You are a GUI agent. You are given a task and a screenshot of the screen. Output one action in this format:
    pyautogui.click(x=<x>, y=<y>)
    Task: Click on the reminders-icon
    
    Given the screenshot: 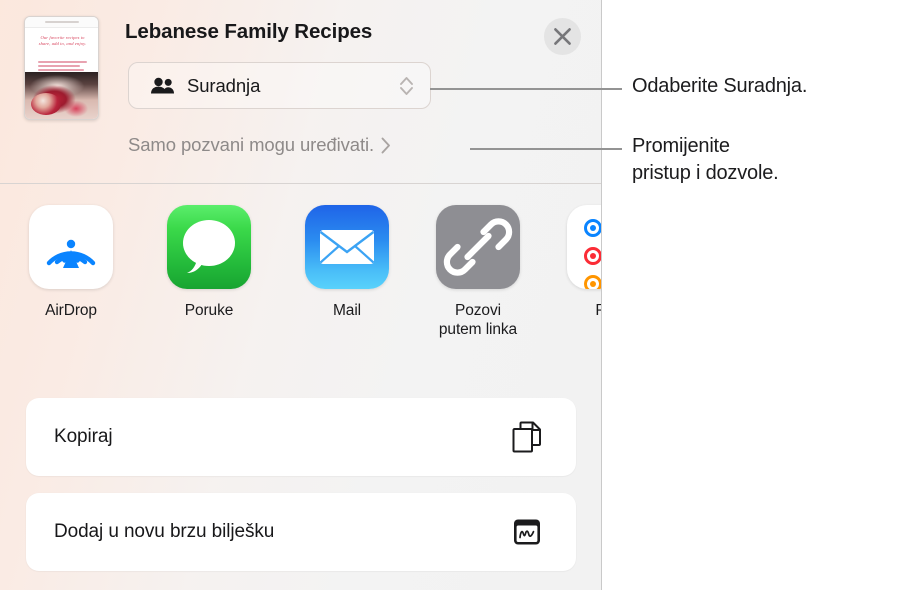 What is the action you would take?
    pyautogui.click(x=584, y=247)
    